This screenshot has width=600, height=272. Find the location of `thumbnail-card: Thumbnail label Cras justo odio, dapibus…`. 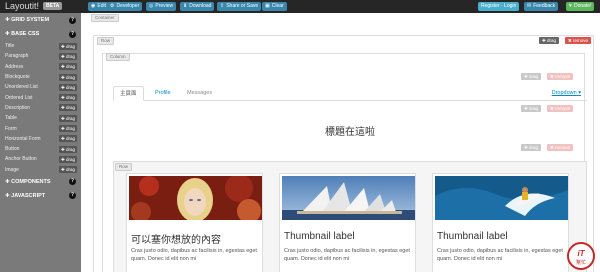

thumbnail-card: Thumbnail label Cras justo odio, dapibus… is located at coordinates (500, 222).